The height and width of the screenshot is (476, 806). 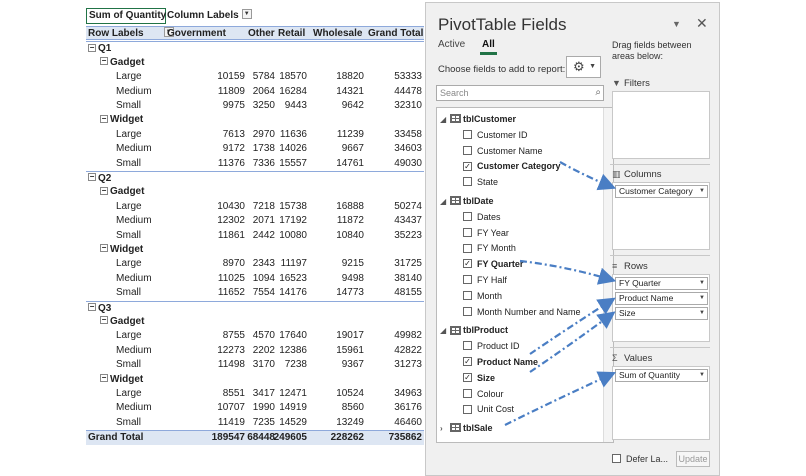 I want to click on columns-chip-customer-category: Customer Category ▼, so click(x=661, y=191).